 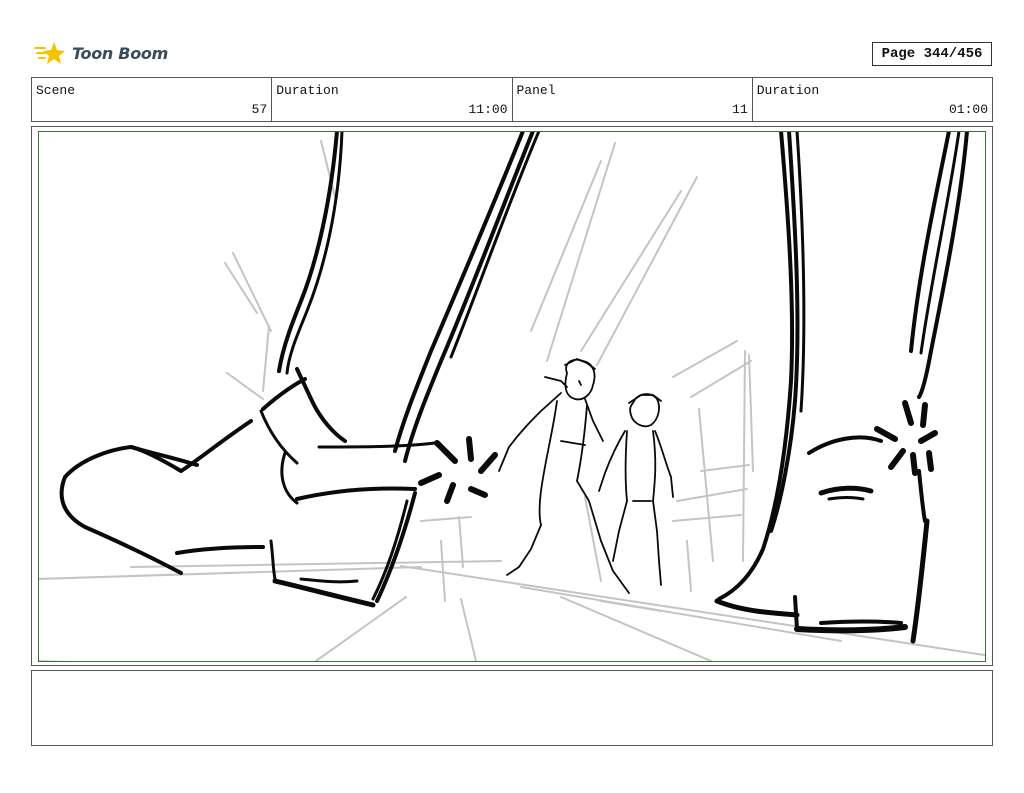 I want to click on panel-duration-value: 01:00, so click(x=968, y=109).